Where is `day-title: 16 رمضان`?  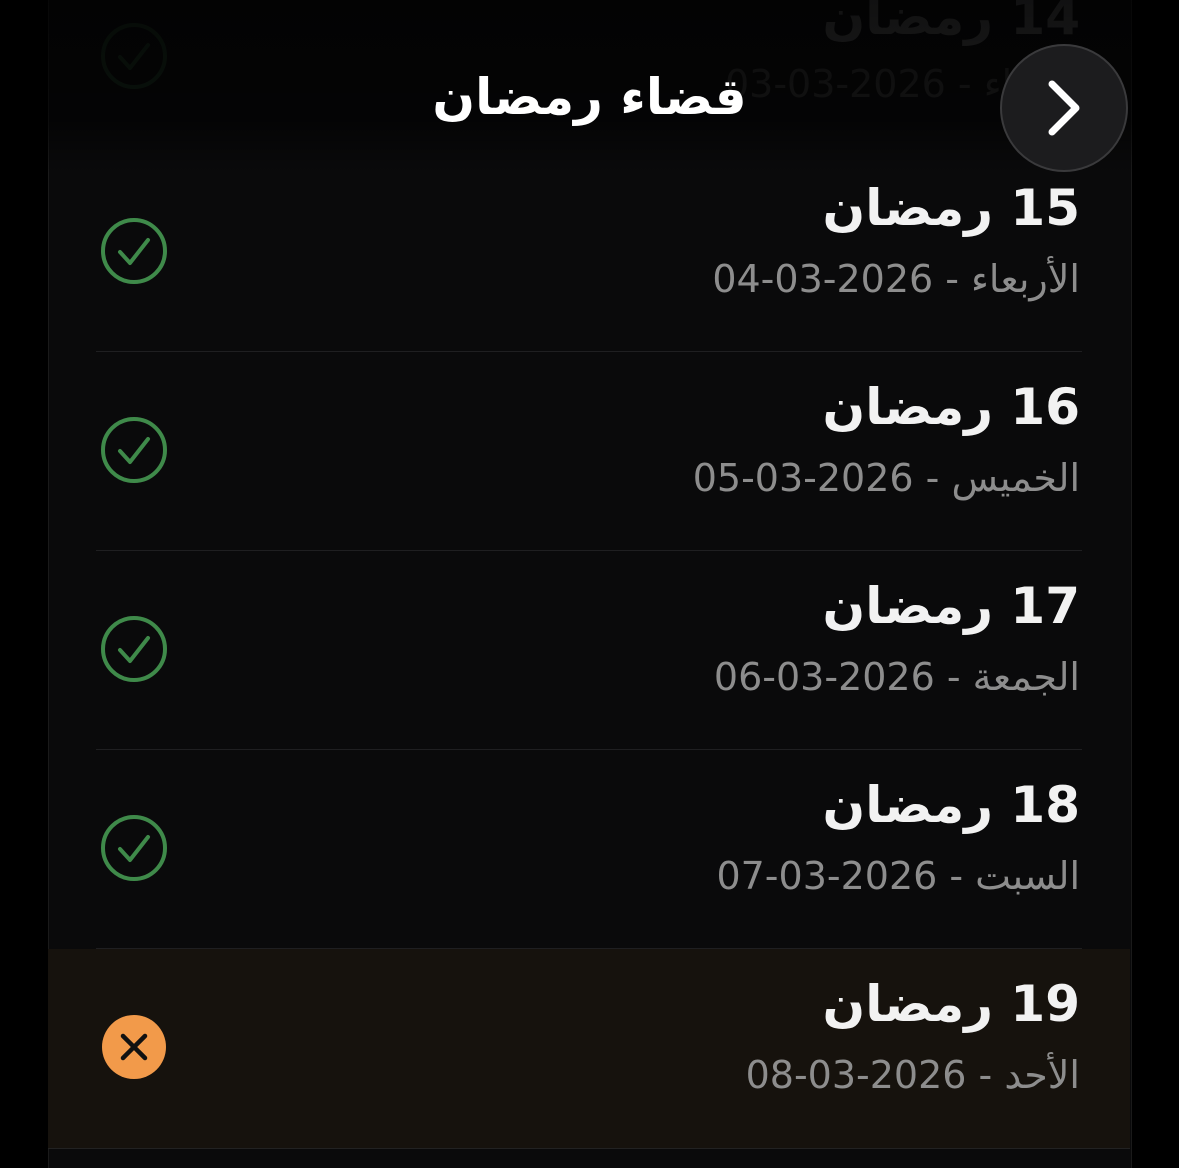 day-title: 16 رمضان is located at coordinates (951, 407).